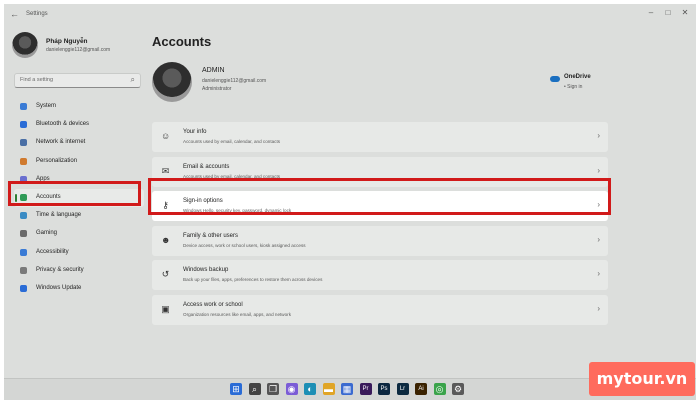 This screenshot has width=700, height=405. I want to click on sidebar-item-personalization: Personalization, so click(79, 162).